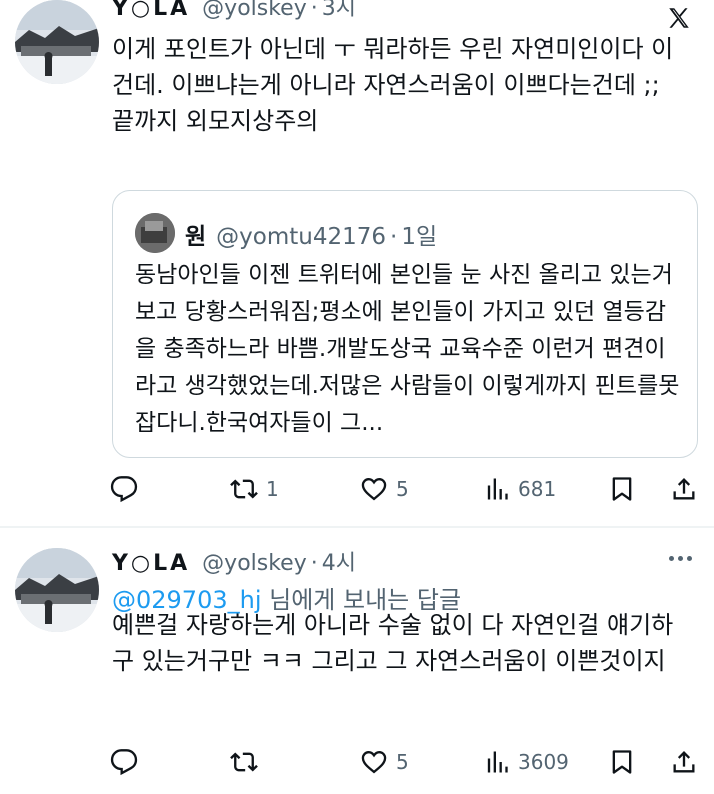 Image resolution: width=714 pixels, height=794 pixels. I want to click on action-bar: 5 3609, so click(405, 762).